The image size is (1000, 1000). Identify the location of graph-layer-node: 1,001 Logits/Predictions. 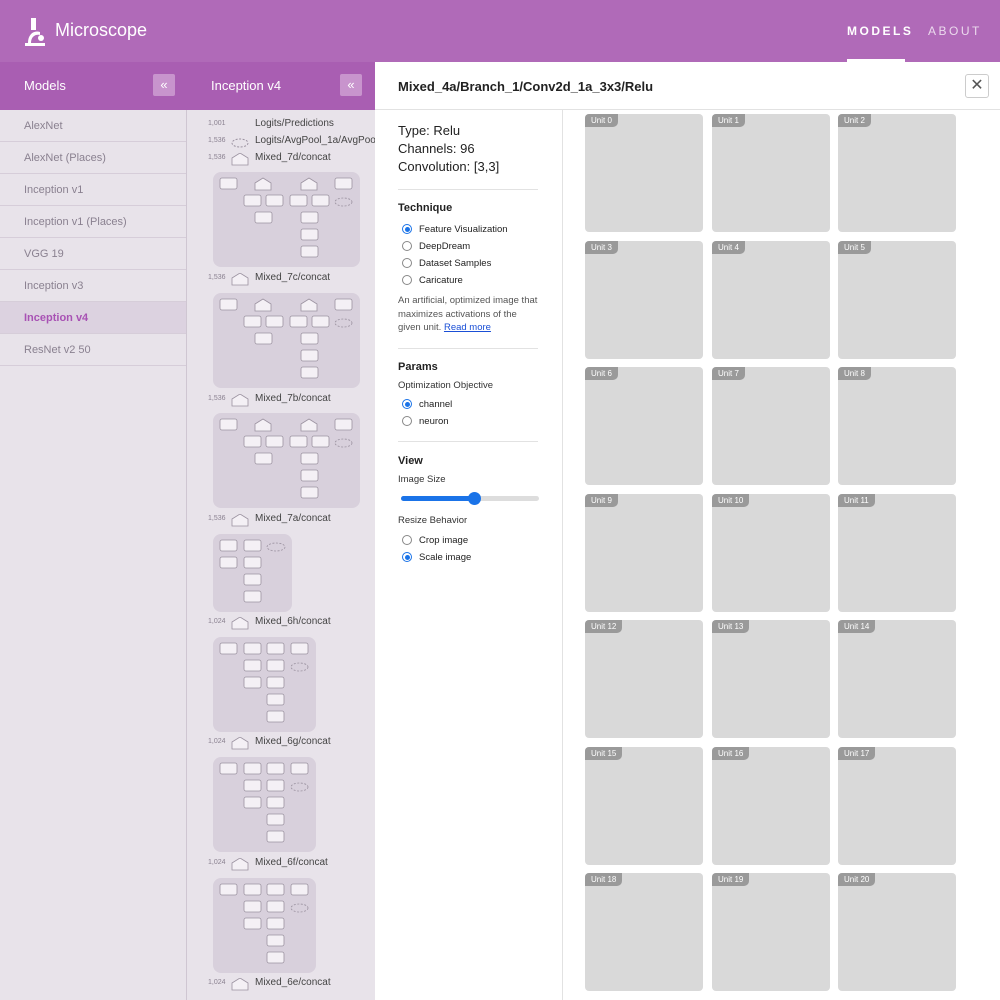
(281, 126).